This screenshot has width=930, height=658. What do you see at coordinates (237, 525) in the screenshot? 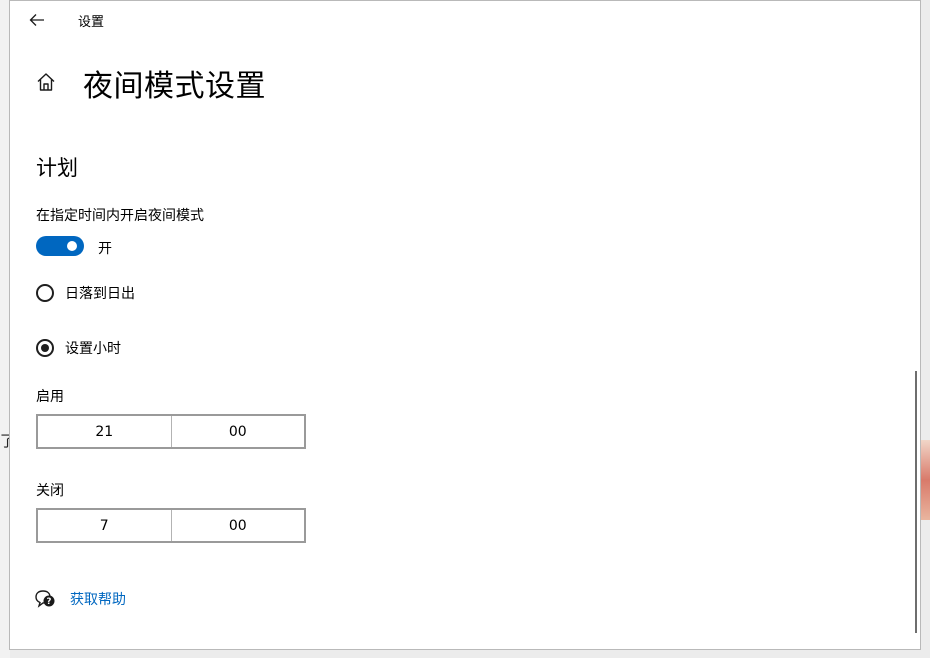
I see `turn-off-minute: 00` at bounding box center [237, 525].